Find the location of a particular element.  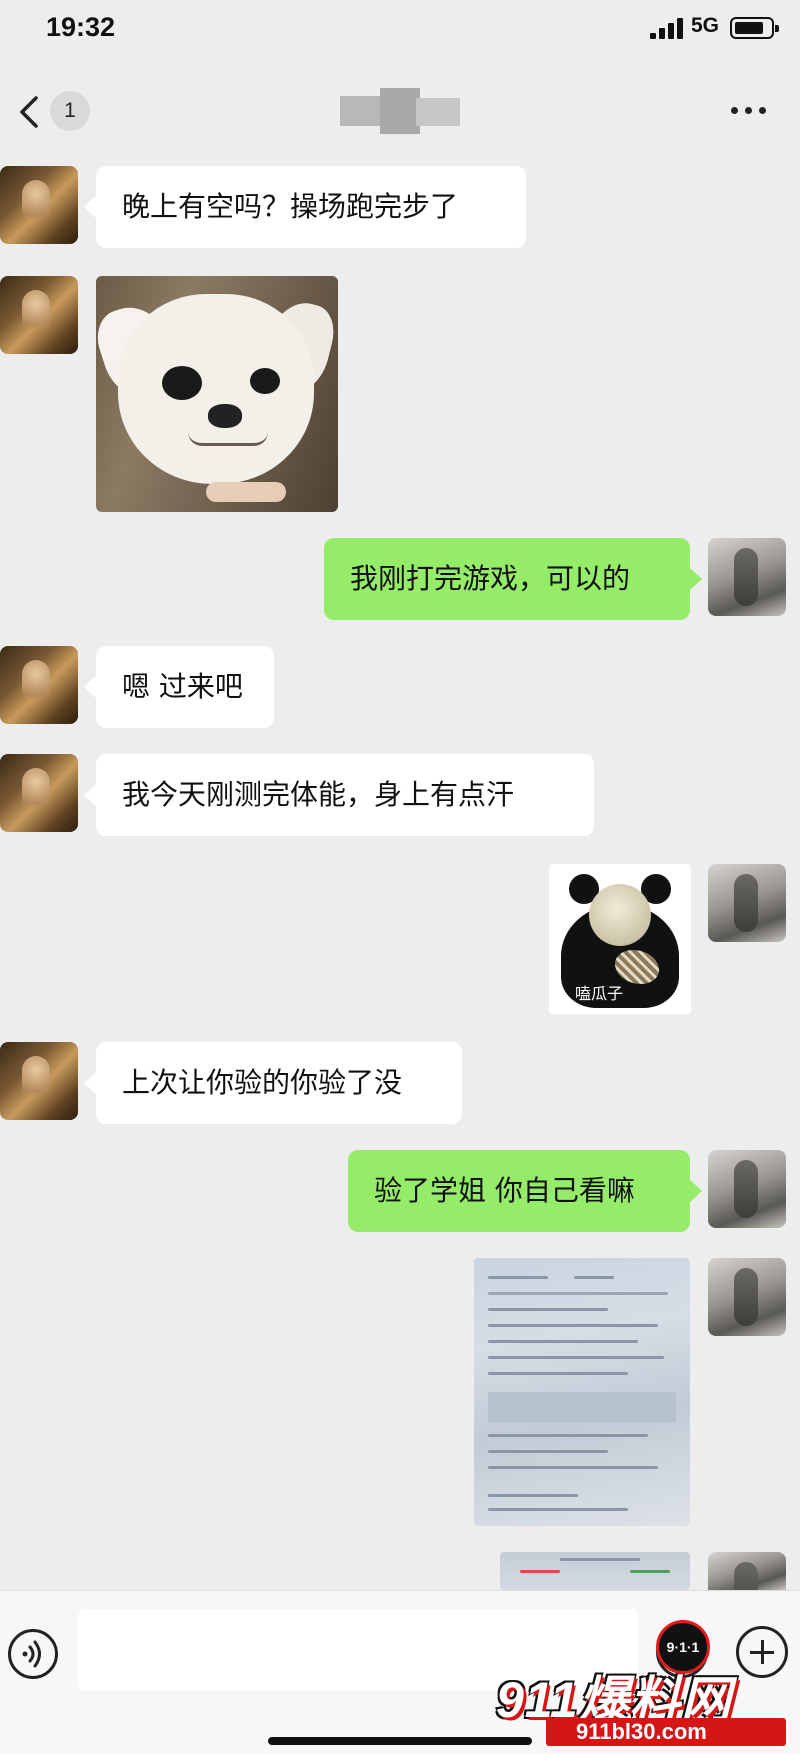

unread-badge: 1 is located at coordinates (70, 111).